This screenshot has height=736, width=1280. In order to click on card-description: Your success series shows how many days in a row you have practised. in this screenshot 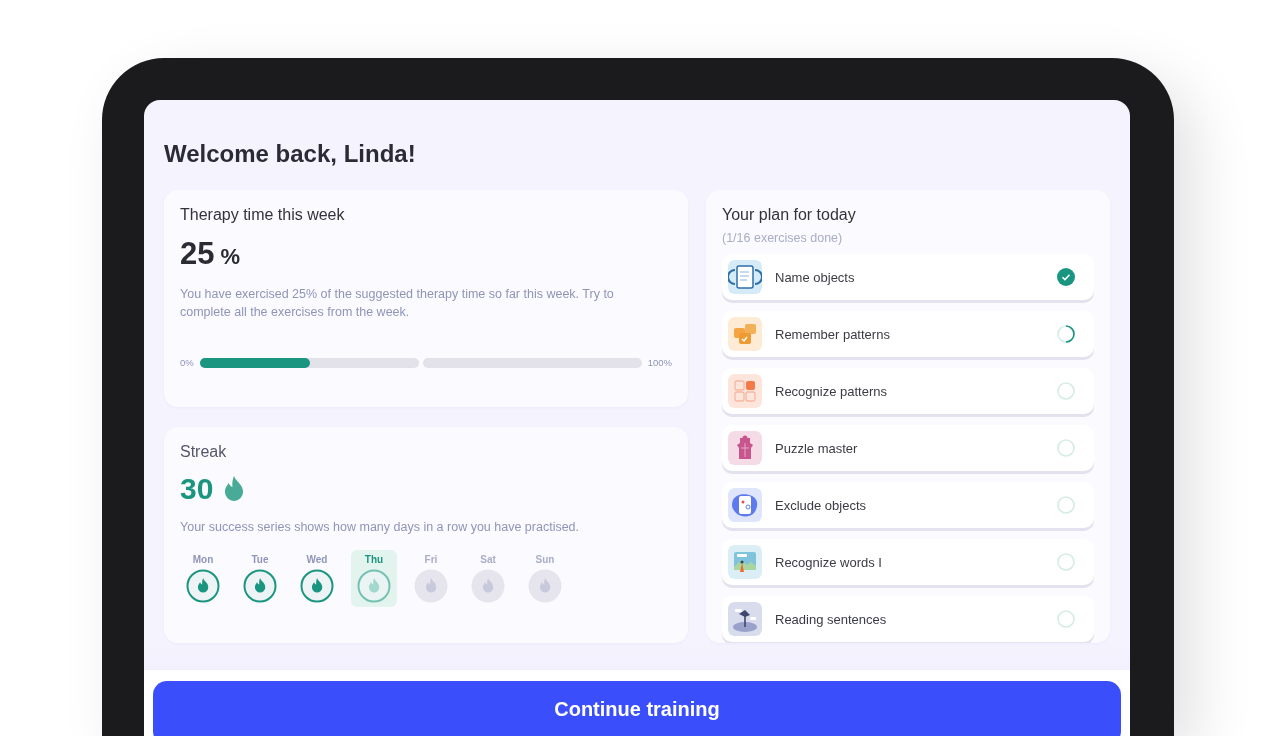, I will do `click(380, 527)`.